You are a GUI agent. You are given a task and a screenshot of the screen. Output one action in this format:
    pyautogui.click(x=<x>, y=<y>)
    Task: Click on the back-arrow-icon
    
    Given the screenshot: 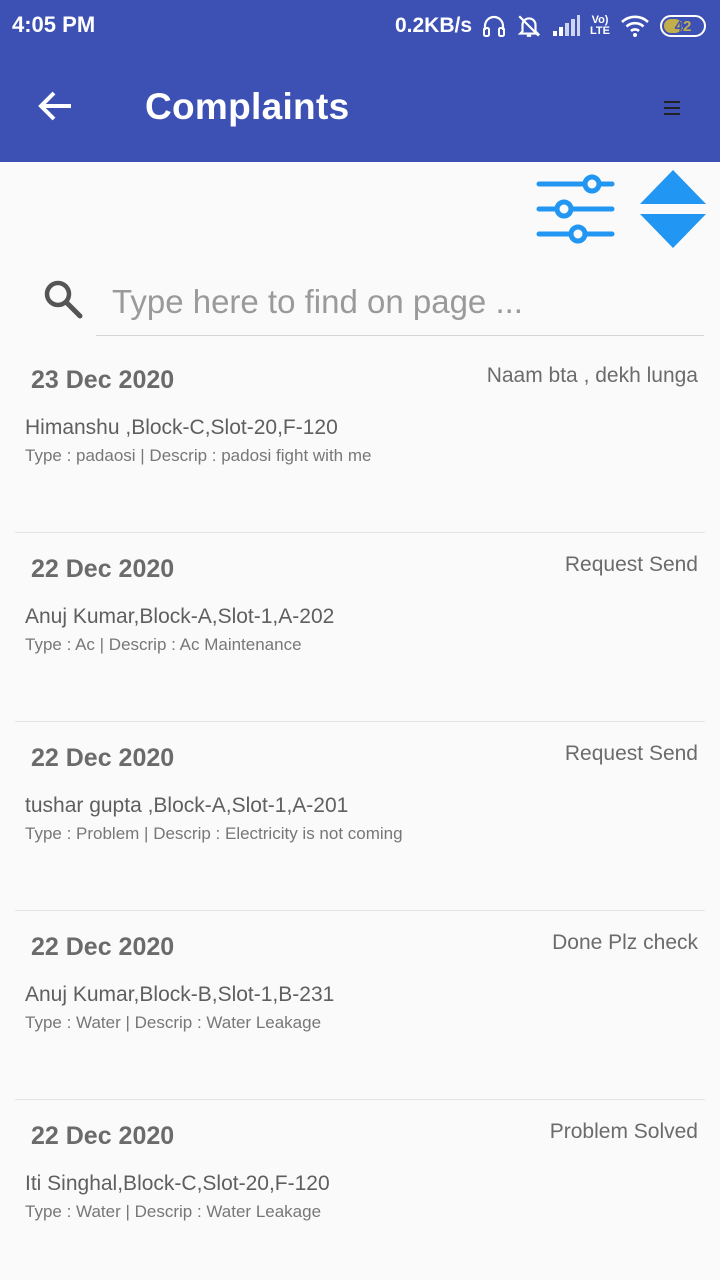 What is the action you would take?
    pyautogui.click(x=54, y=106)
    